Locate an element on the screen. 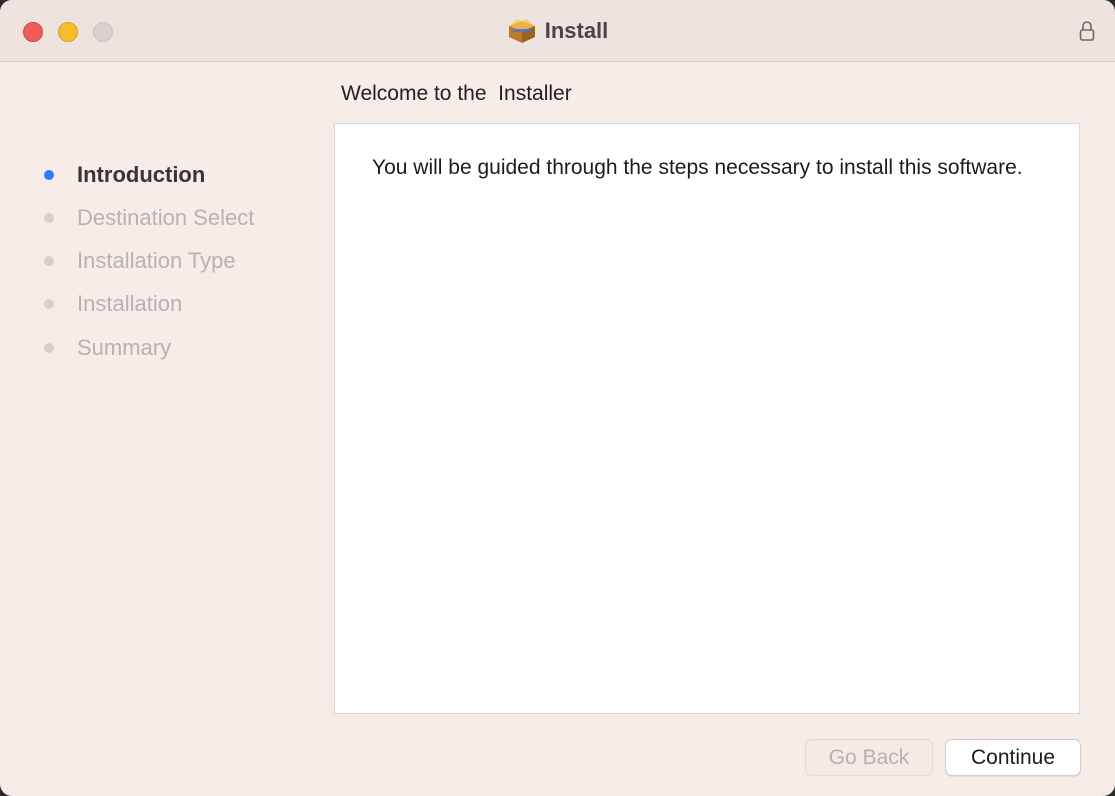 The width and height of the screenshot is (1115, 796). step-label: Introduction is located at coordinates (141, 174).